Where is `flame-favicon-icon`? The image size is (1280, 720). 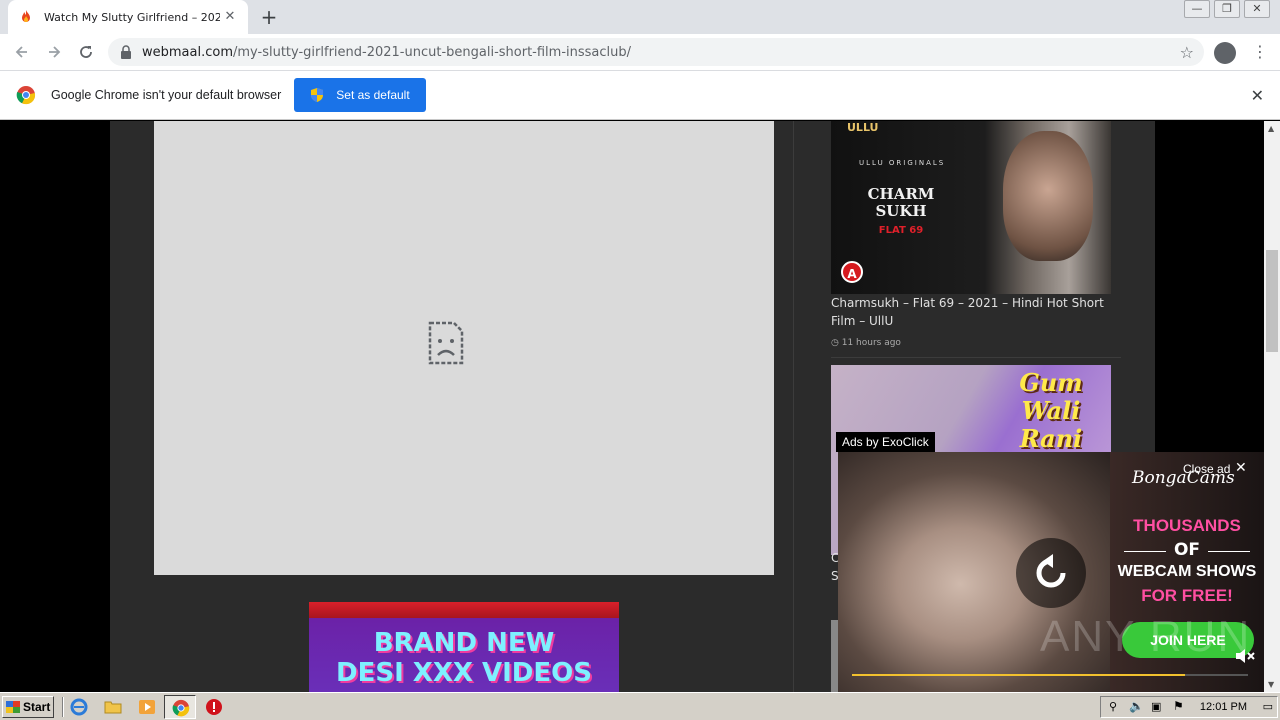
flame-favicon-icon is located at coordinates (26, 16).